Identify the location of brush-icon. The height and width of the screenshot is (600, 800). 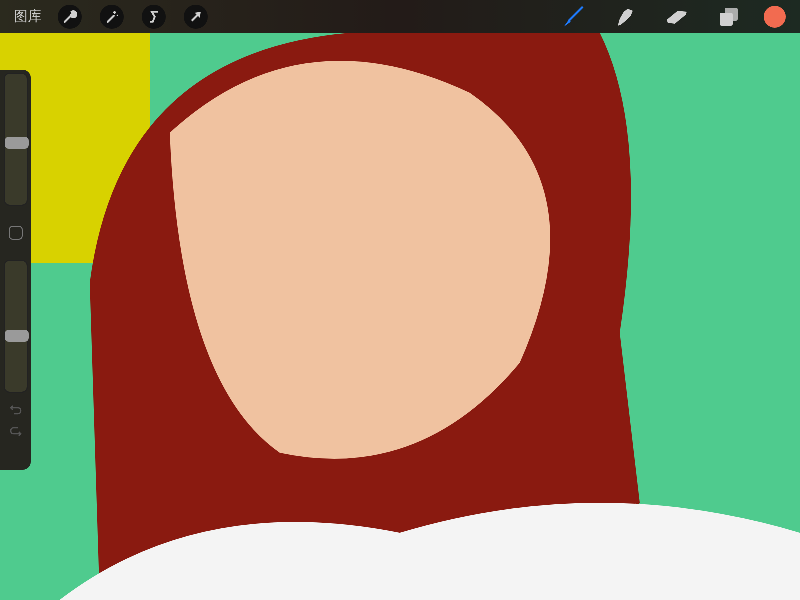
(573, 17).